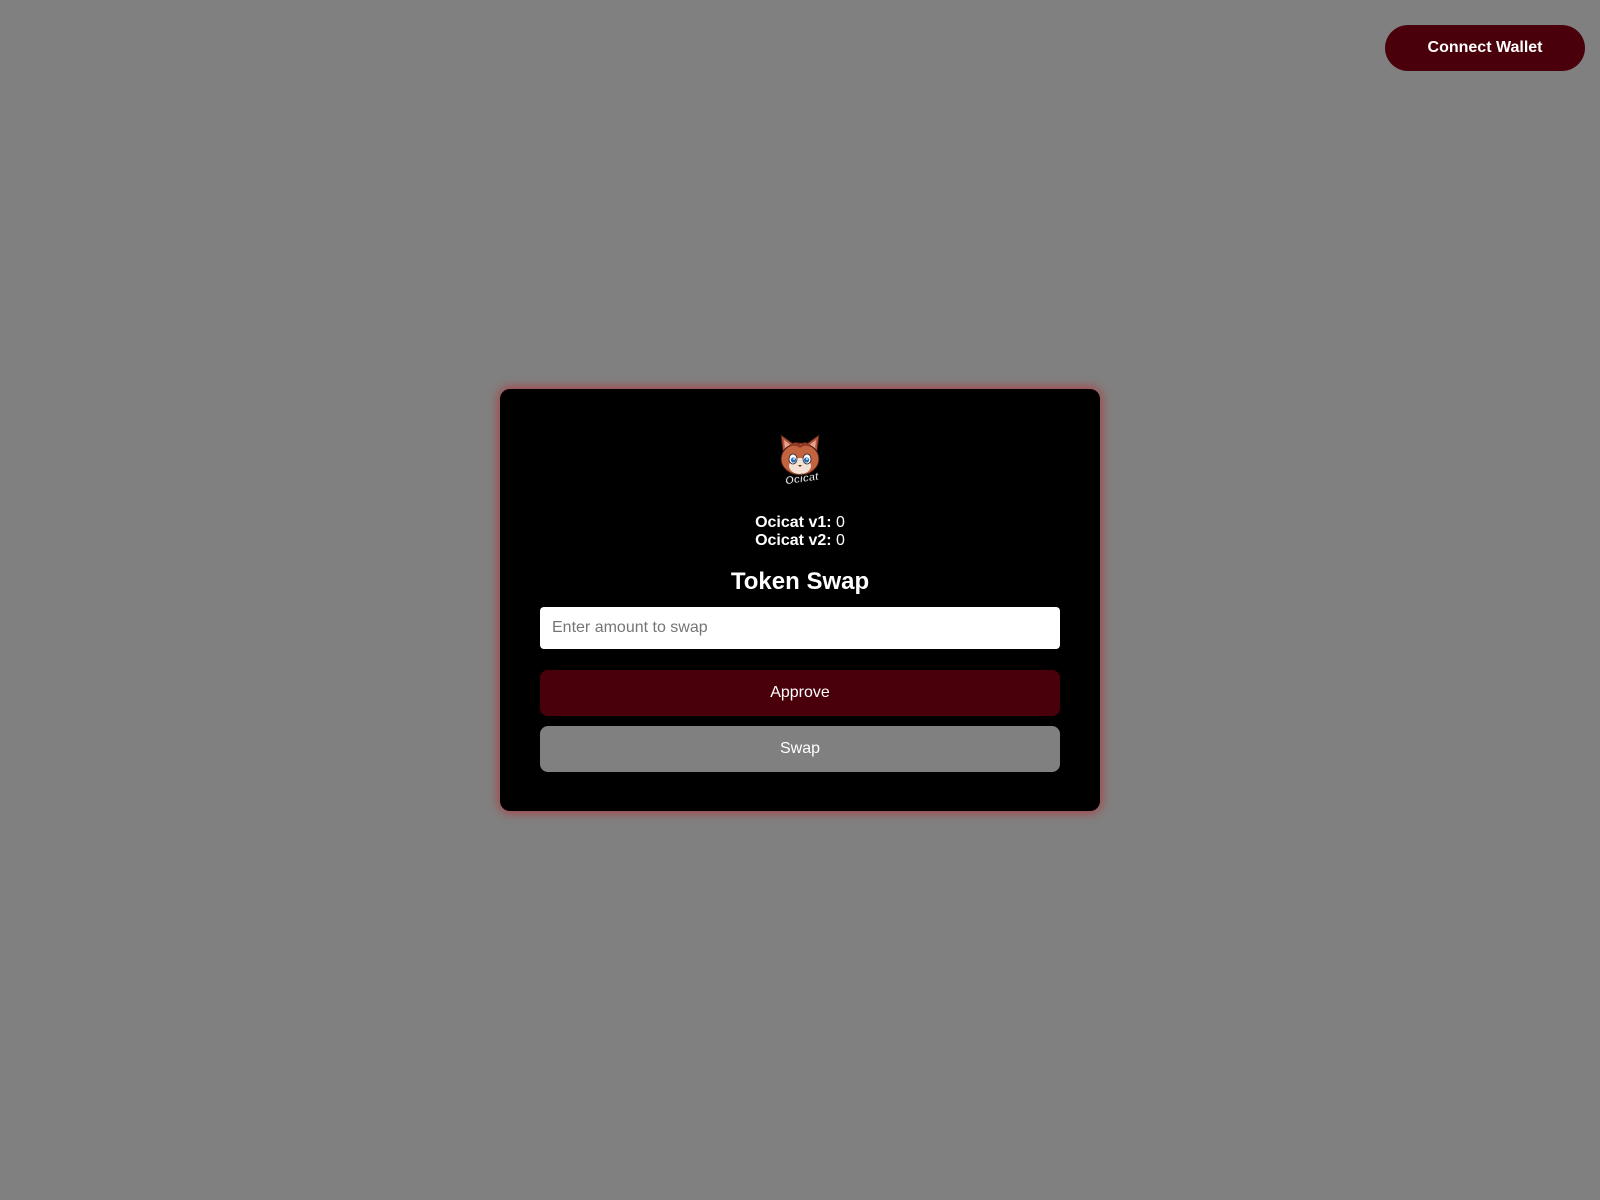 This screenshot has height=1200, width=1600. Describe the element at coordinates (1485, 48) in the screenshot. I see `connect-wallet-button: Connect Wallet` at that location.